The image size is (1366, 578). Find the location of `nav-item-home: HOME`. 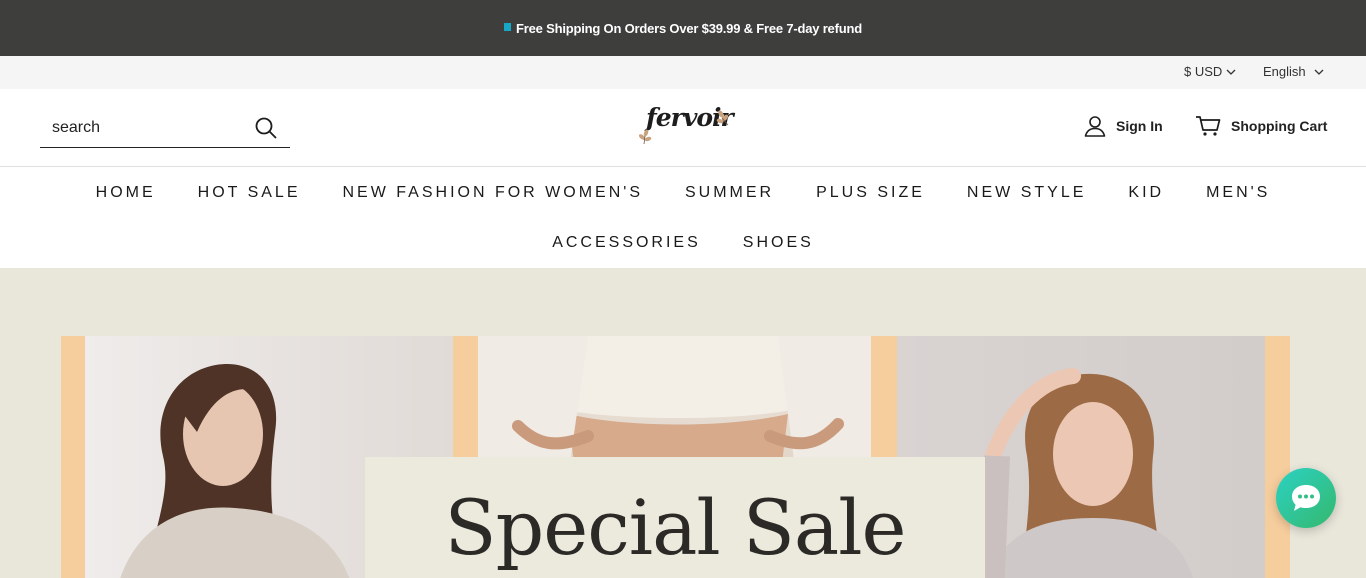

nav-item-home: HOME is located at coordinates (126, 193).